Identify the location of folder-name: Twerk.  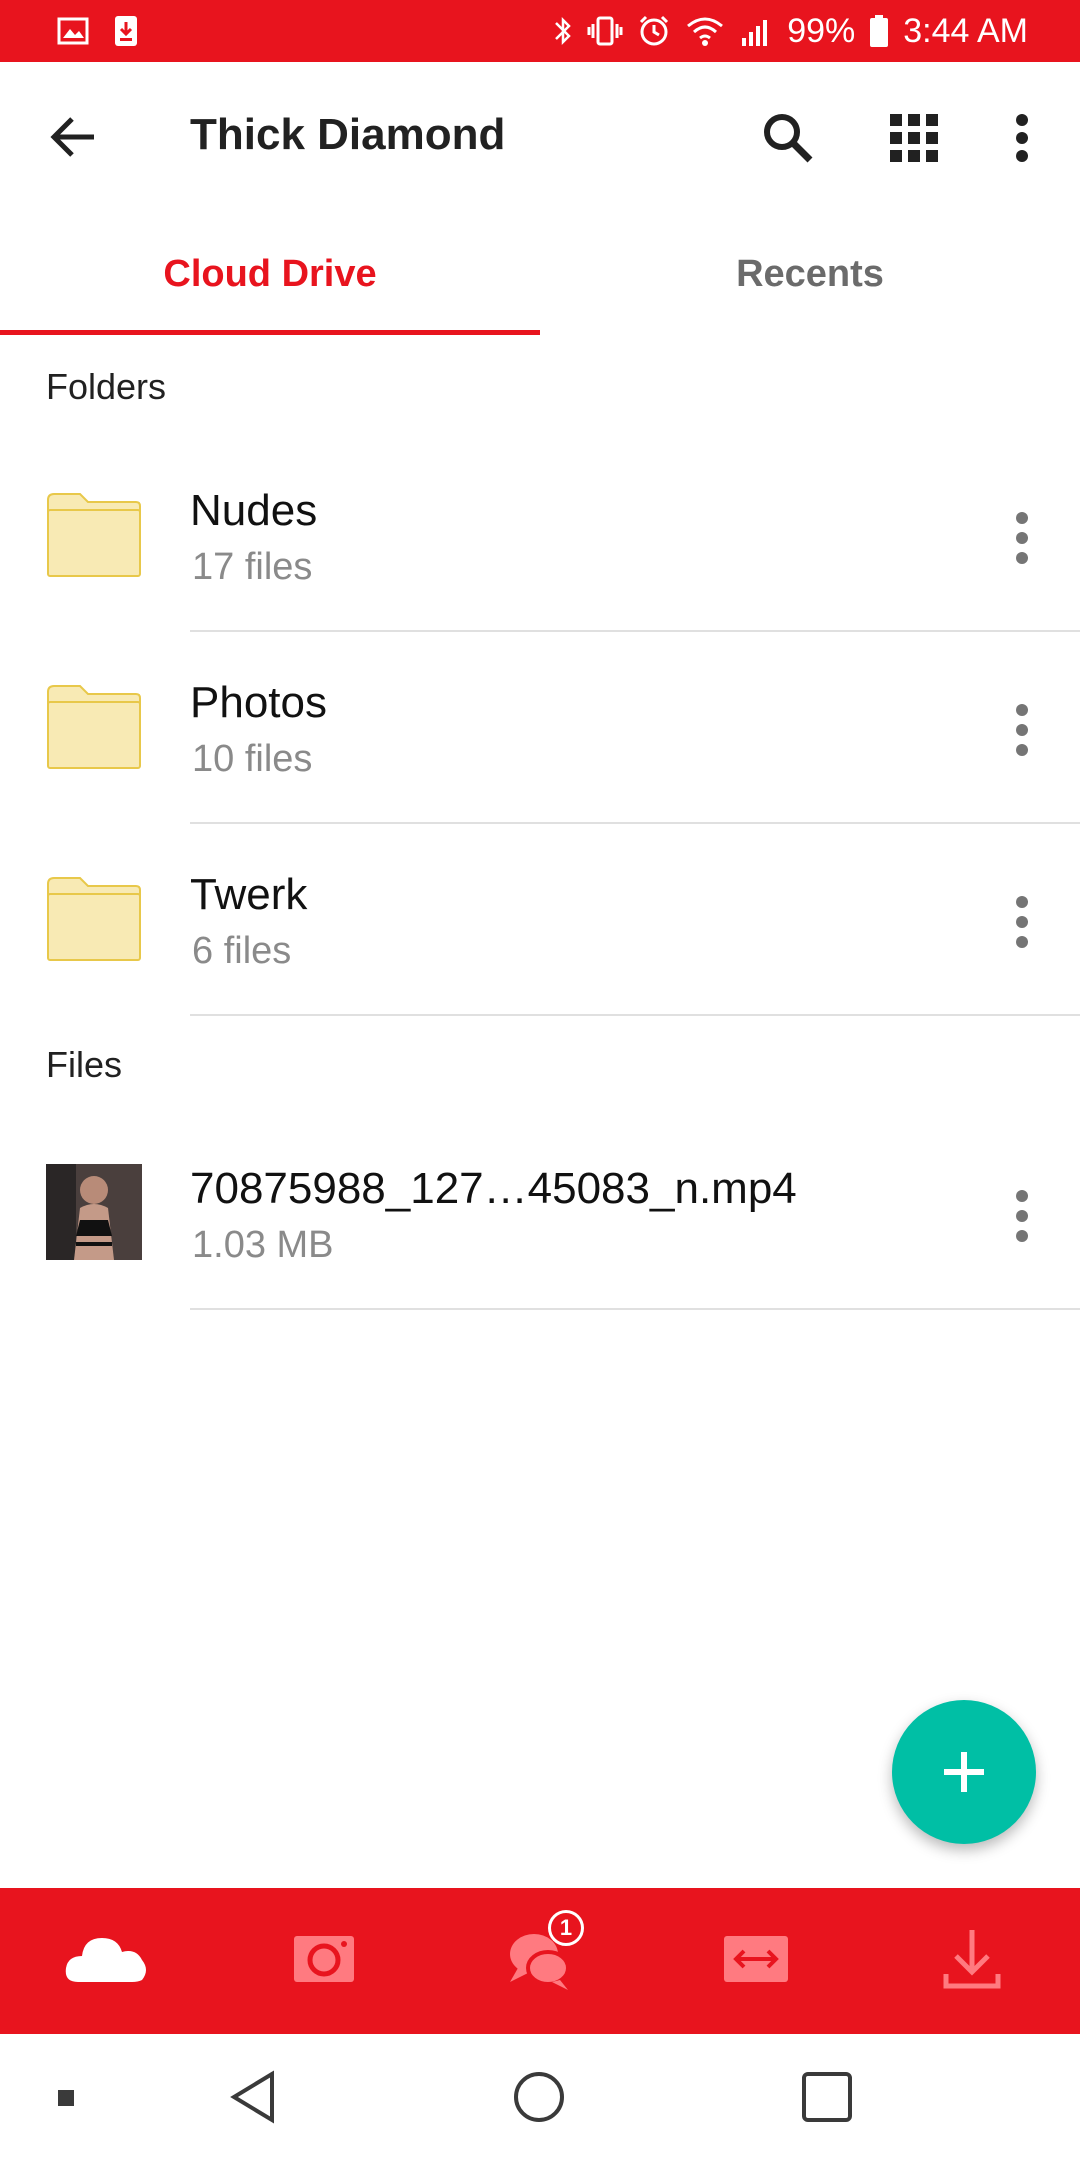
(249, 894).